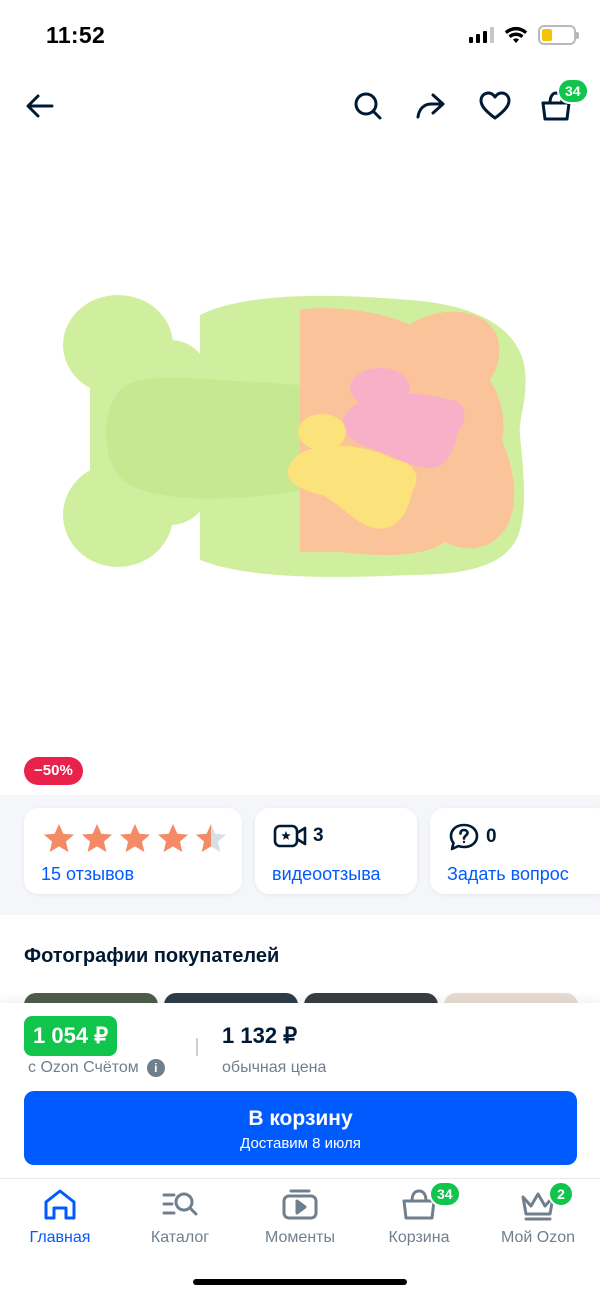 This screenshot has width=600, height=1297. Describe the element at coordinates (300, 1118) in the screenshot. I see `add-to-cart-label: В корзину` at that location.